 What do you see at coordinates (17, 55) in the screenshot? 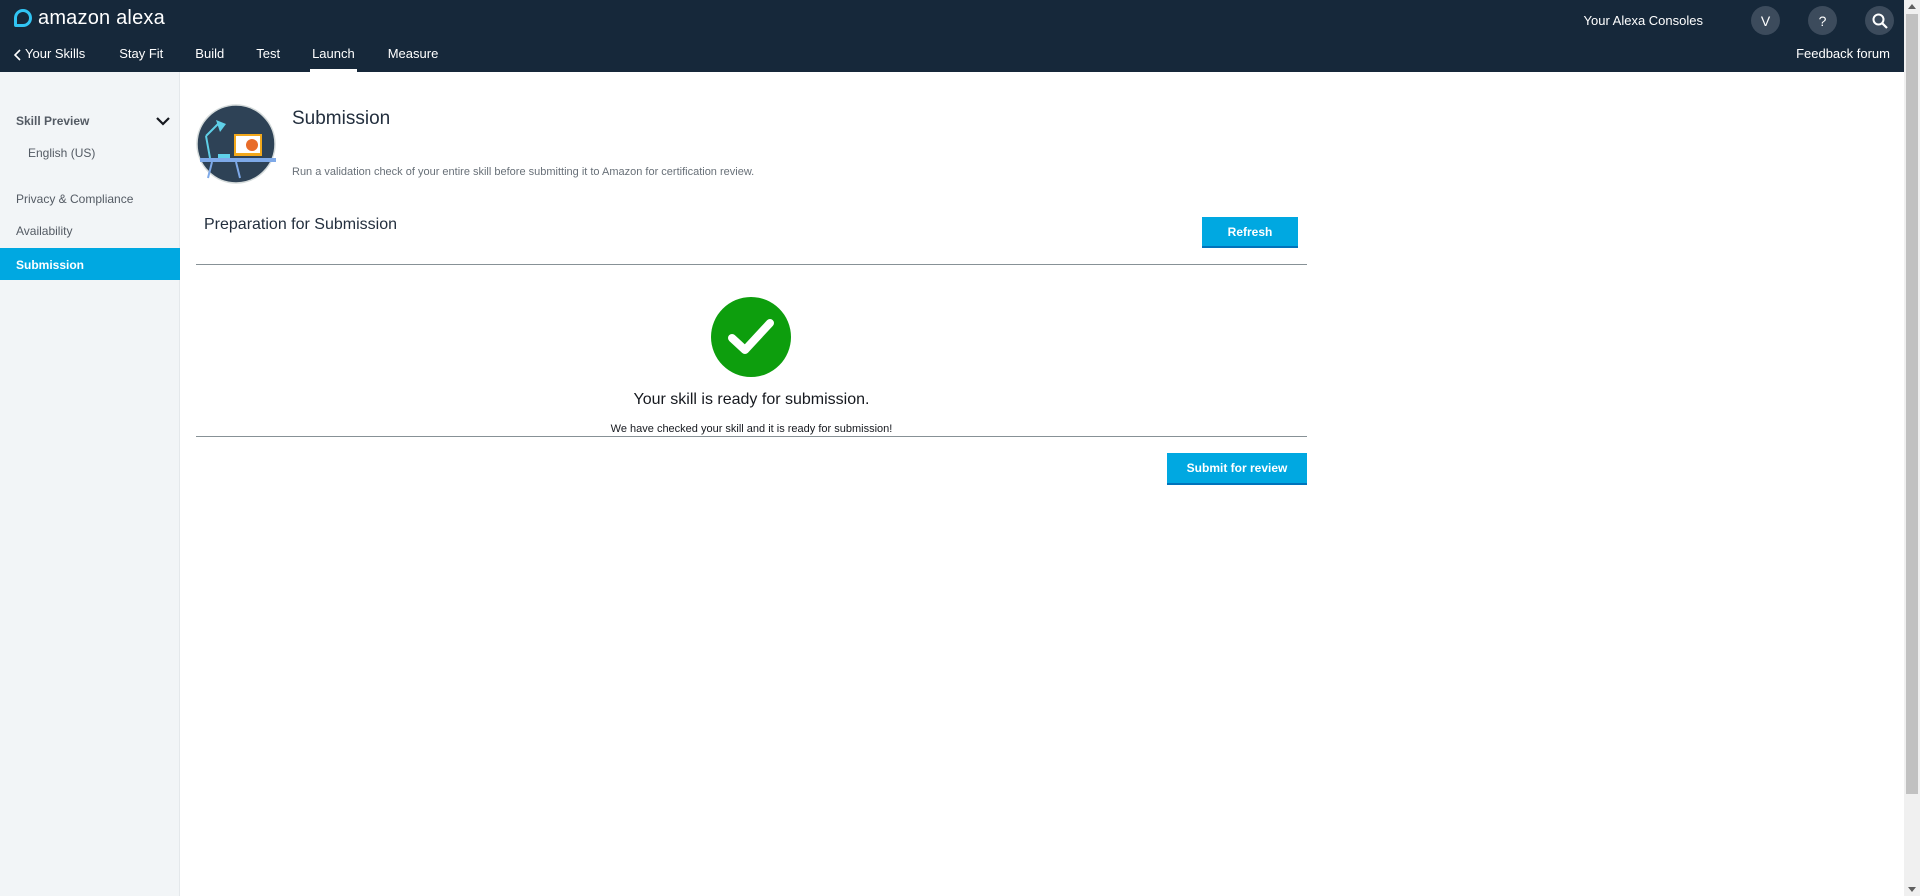
I see `chevron-left-icon` at bounding box center [17, 55].